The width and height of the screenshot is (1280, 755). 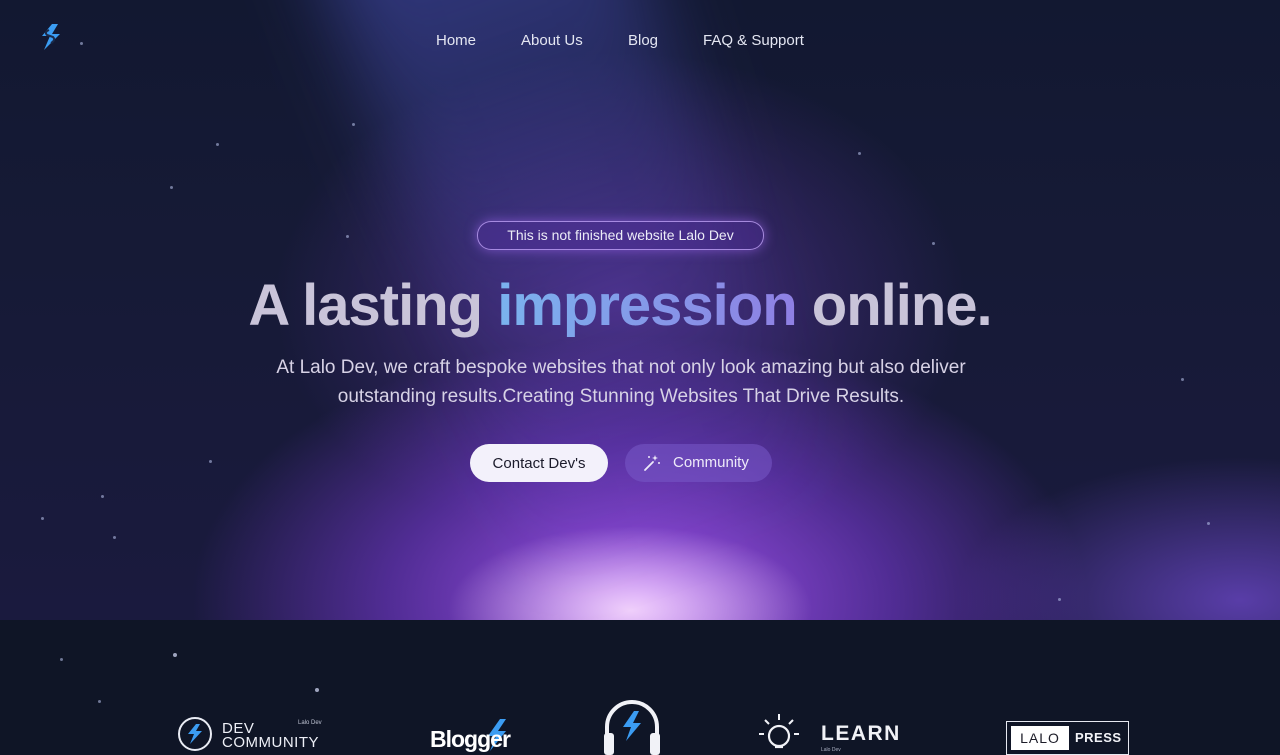 What do you see at coordinates (779, 731) in the screenshot?
I see `lightbulb-icon` at bounding box center [779, 731].